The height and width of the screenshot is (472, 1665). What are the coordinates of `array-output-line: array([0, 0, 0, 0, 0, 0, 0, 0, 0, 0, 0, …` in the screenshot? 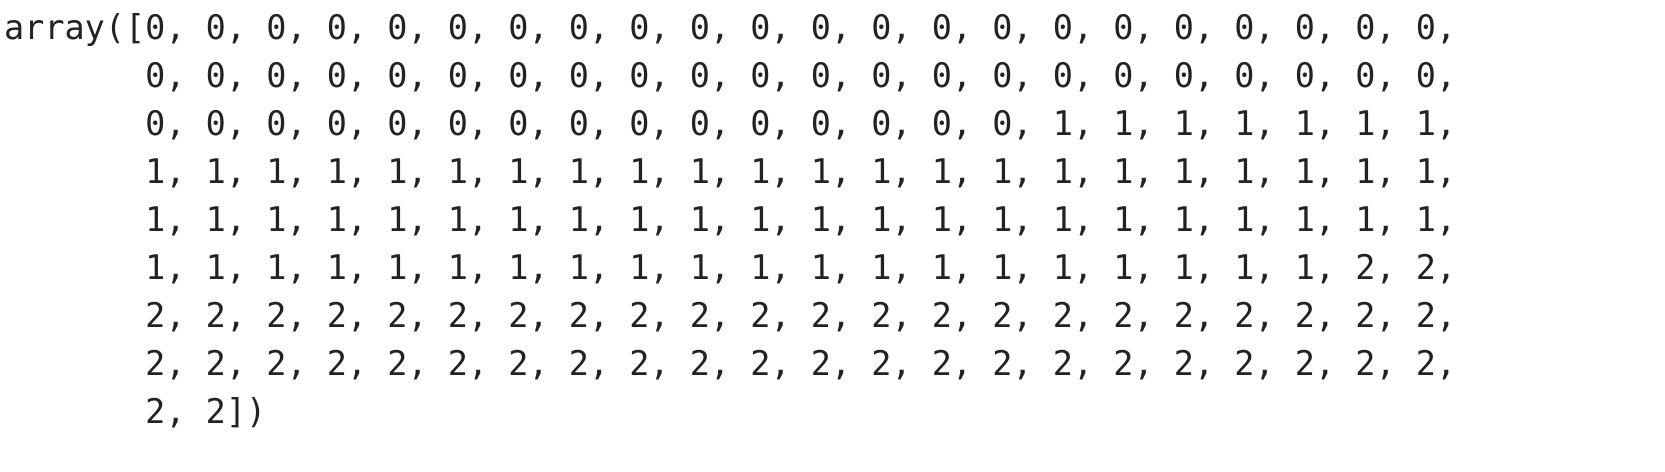 It's located at (730, 27).